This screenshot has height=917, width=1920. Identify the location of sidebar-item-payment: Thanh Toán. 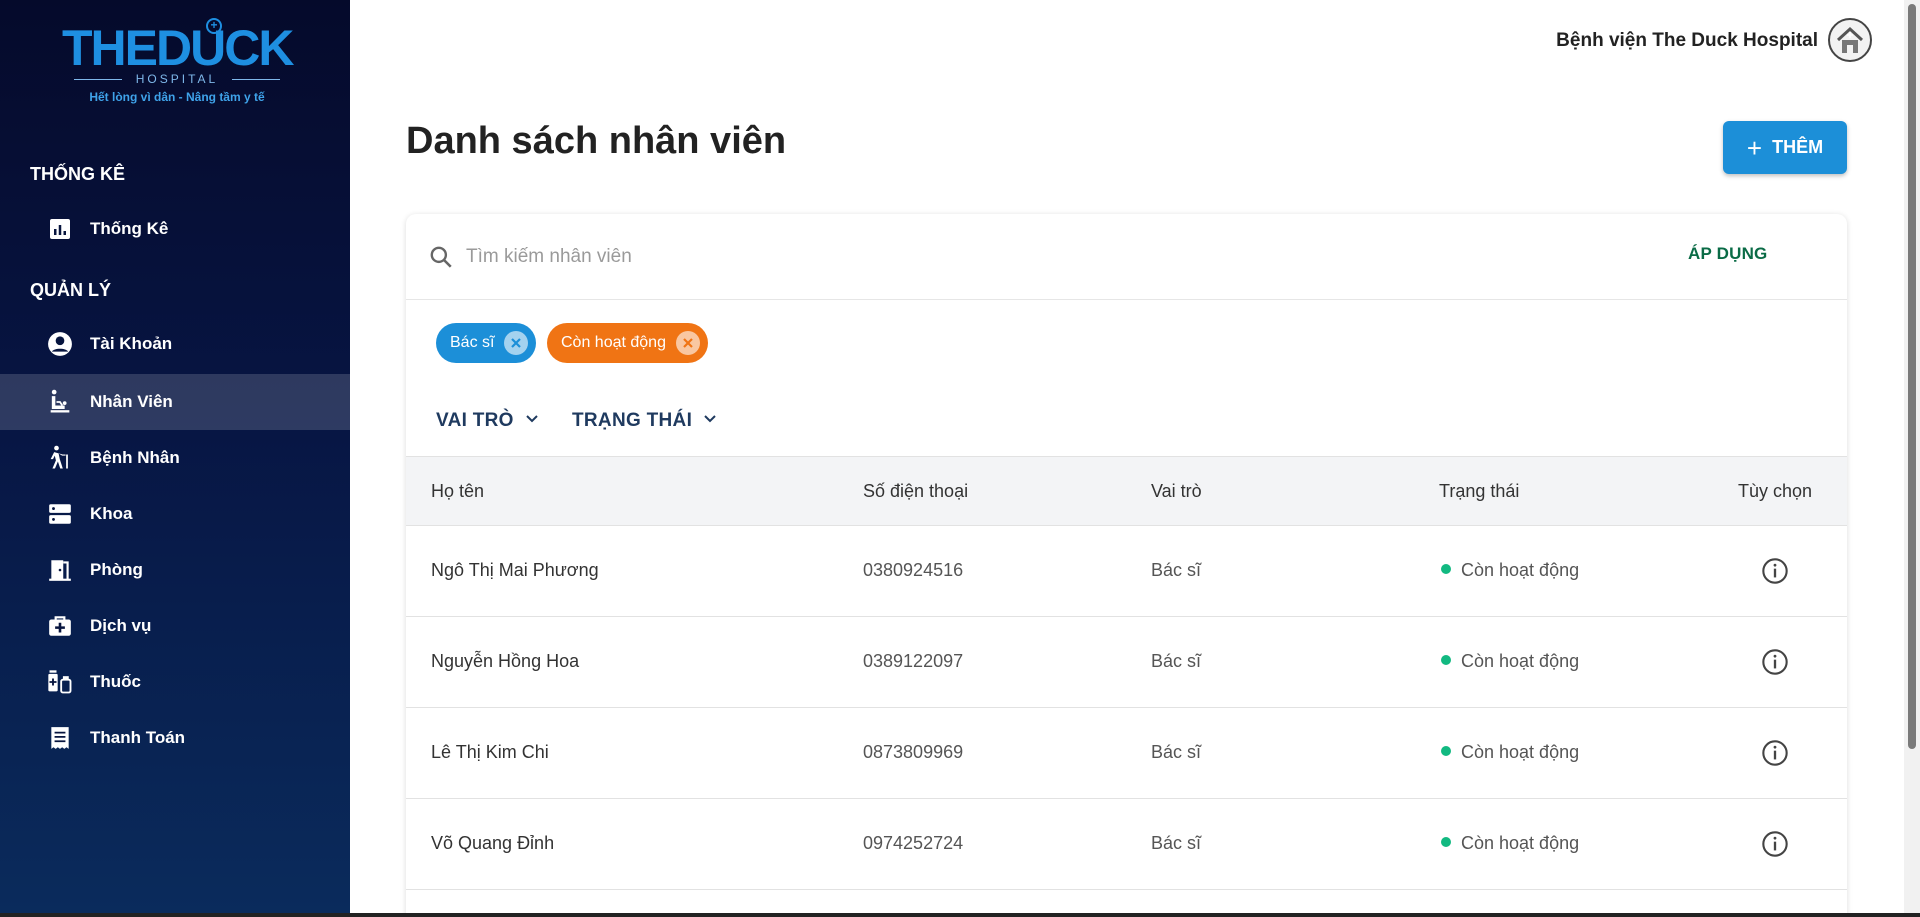
(175, 738).